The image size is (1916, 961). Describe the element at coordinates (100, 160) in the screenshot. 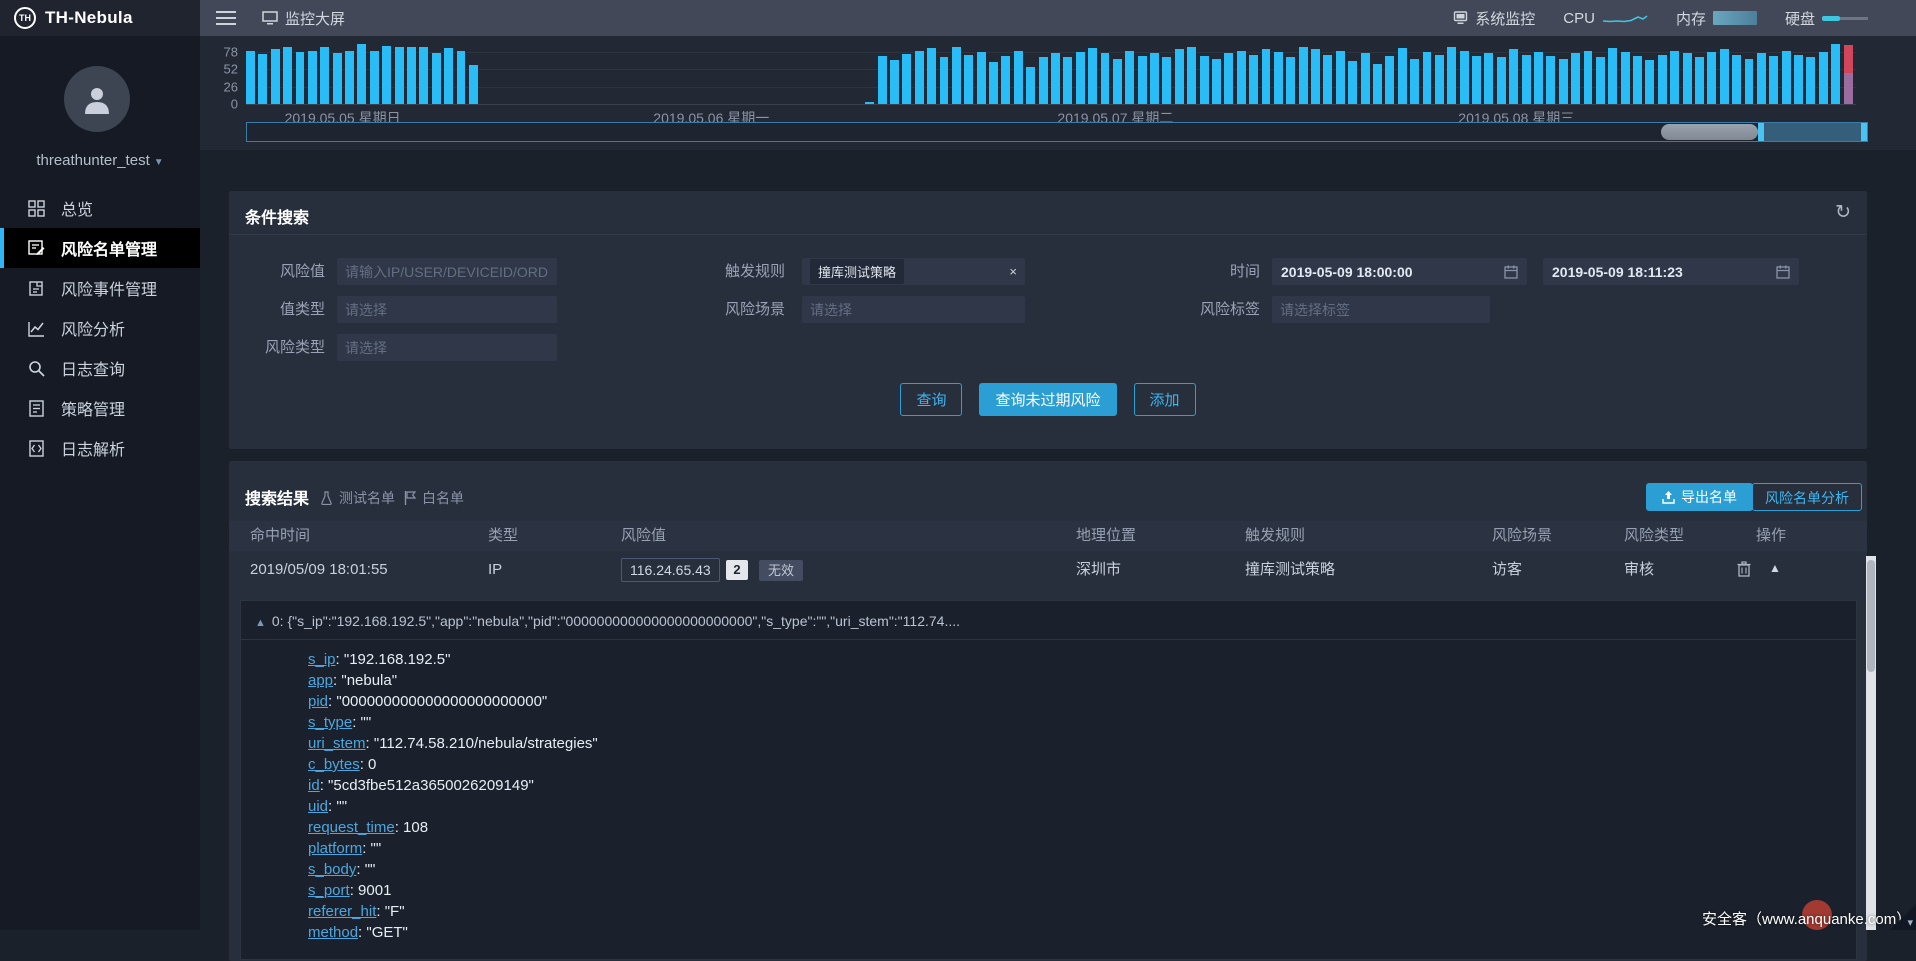

I see `username-menu: threathunter_test▼` at that location.